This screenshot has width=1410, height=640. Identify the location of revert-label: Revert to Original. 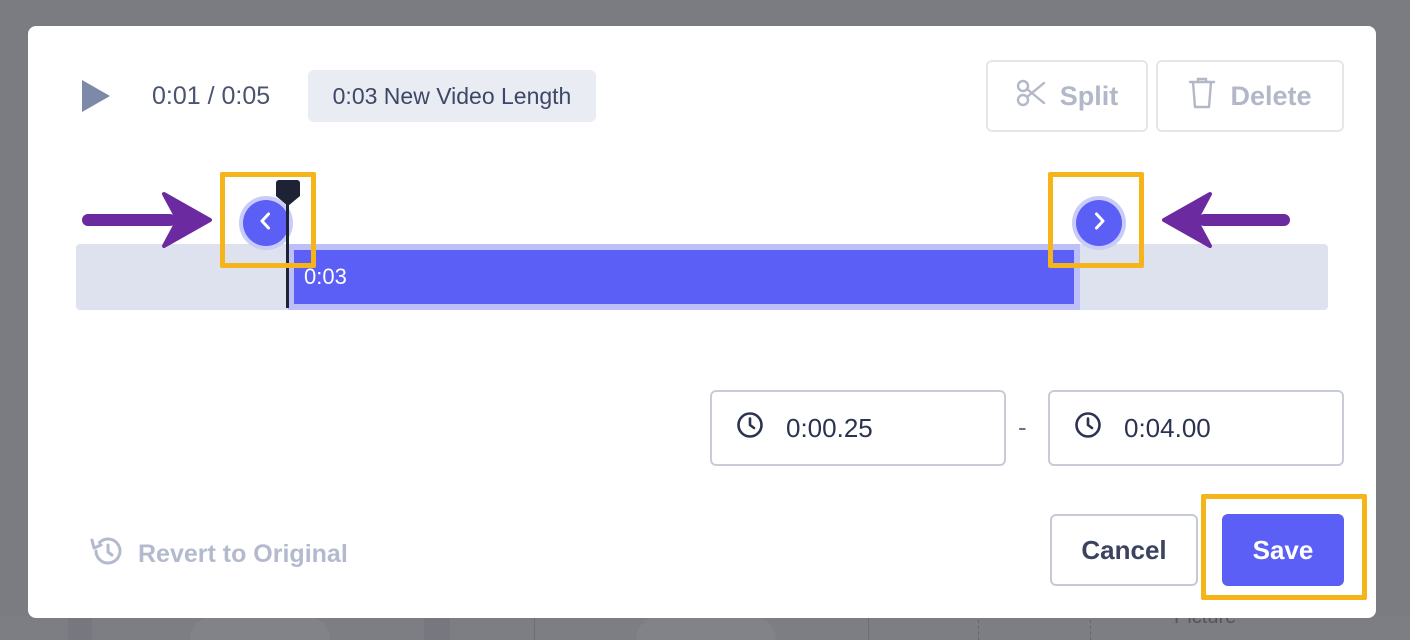
(243, 554).